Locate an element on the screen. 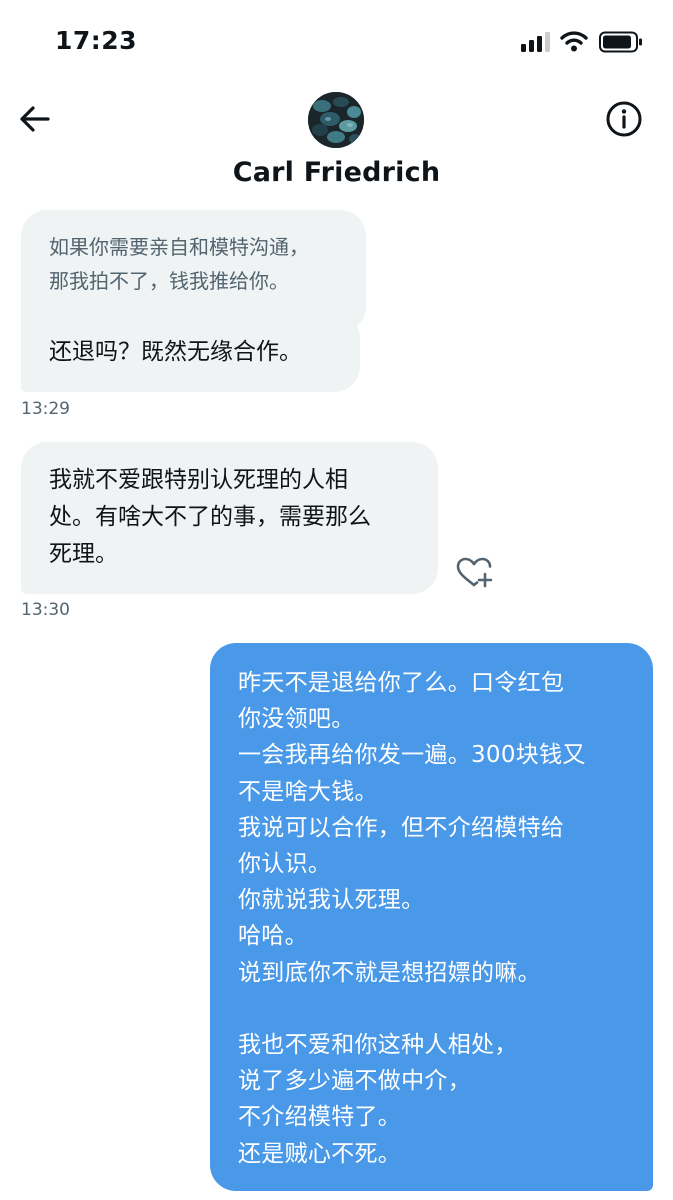 This screenshot has width=673, height=1200. incoming-message-bubble: 我就不爱跟特别认死理的人相 处。有啥大不了的事，需要那么 死理。 is located at coordinates (229, 518).